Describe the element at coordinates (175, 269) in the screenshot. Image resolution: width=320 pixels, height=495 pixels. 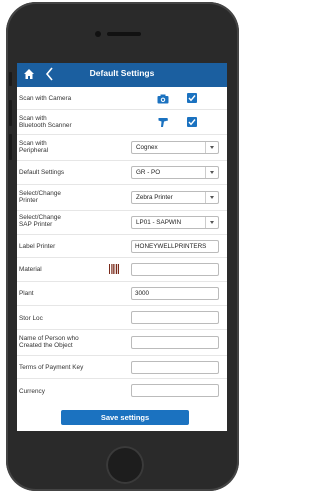
I see `material-input` at that location.